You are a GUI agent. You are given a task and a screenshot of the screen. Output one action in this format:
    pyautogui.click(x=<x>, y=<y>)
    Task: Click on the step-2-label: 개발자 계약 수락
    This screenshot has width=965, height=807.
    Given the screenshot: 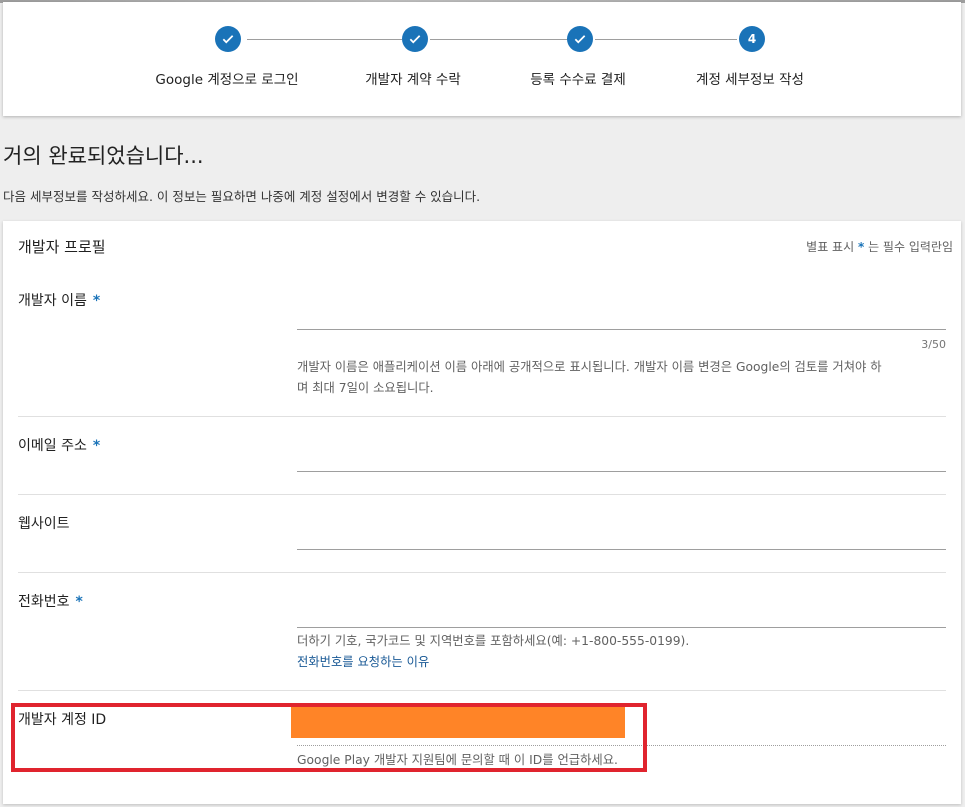 What is the action you would take?
    pyautogui.click(x=413, y=80)
    